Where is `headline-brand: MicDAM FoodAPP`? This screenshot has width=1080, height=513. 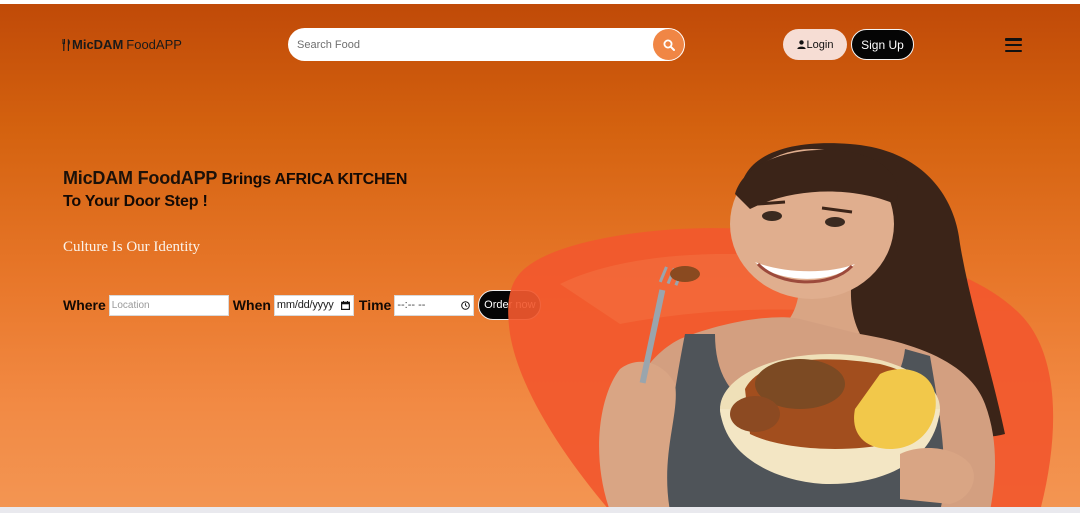 headline-brand: MicDAM FoodAPP is located at coordinates (140, 178).